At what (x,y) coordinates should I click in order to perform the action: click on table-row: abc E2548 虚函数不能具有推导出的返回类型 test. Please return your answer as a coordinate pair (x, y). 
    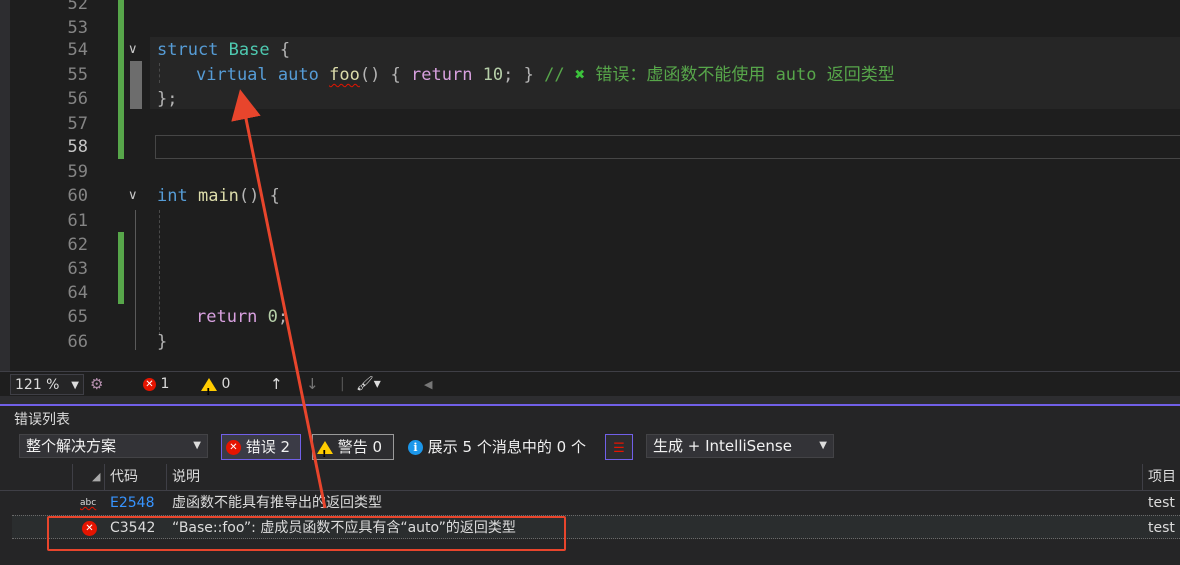
    Looking at the image, I should click on (596, 503).